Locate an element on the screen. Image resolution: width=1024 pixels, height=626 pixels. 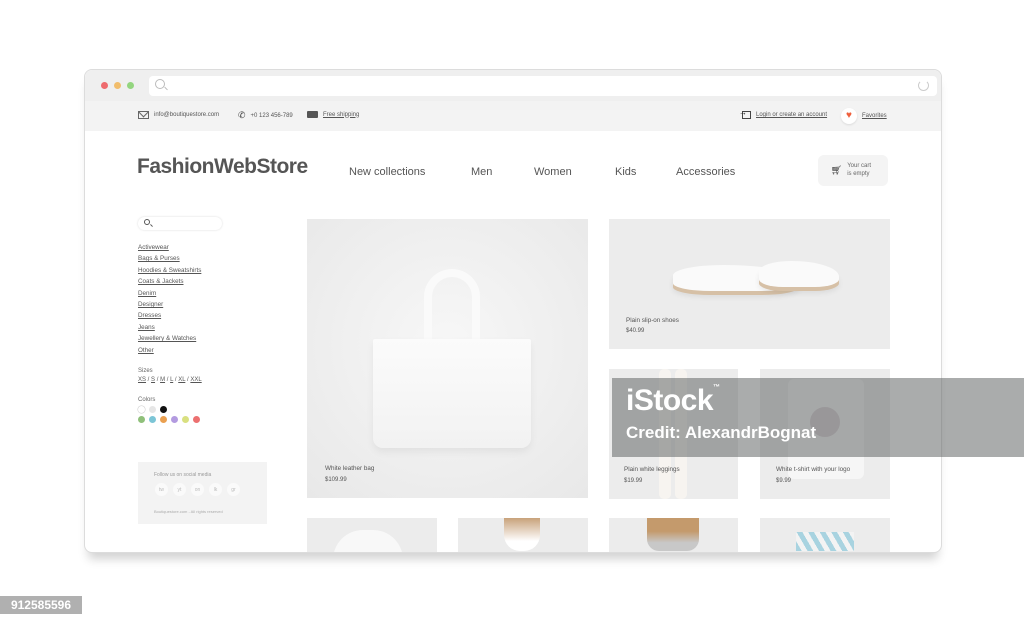
favorites-link: ♥ Favorites is located at coordinates (864, 116).